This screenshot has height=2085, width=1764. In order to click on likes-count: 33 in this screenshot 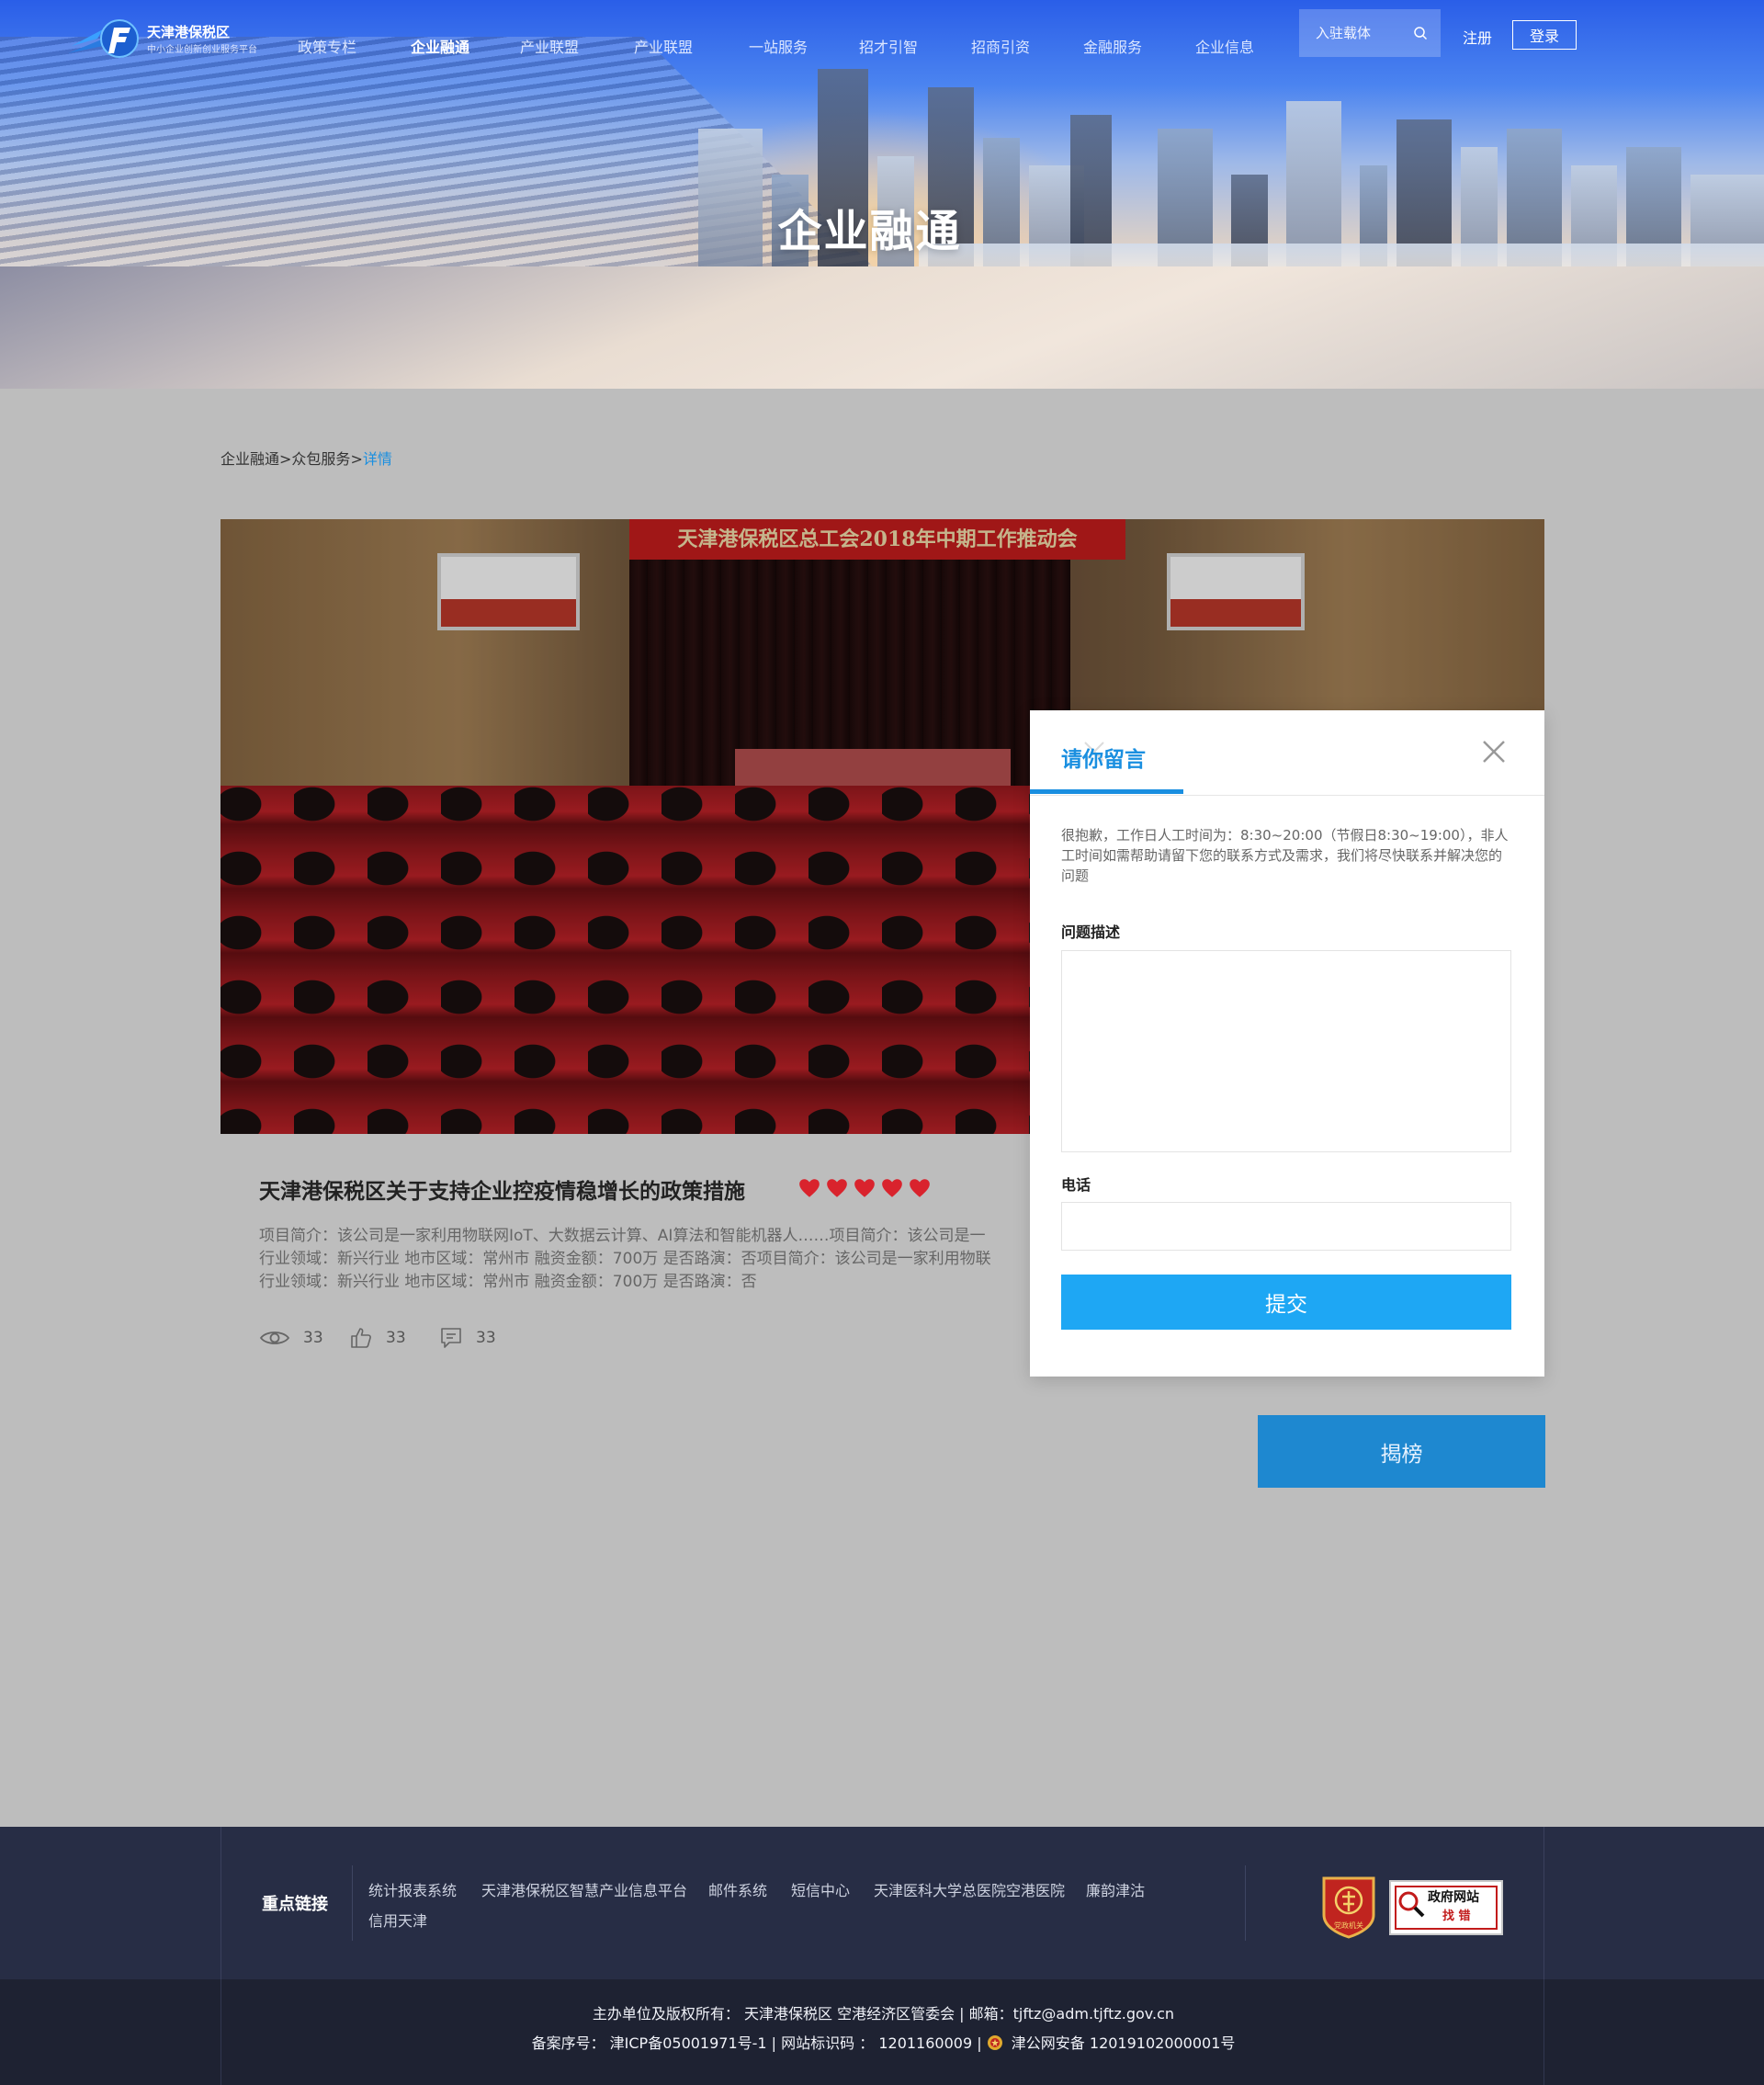, I will do `click(396, 1338)`.